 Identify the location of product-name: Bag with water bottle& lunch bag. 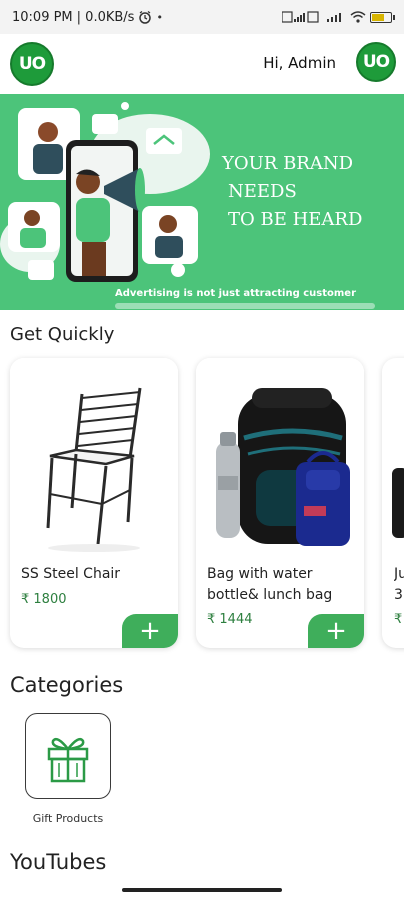
(270, 584).